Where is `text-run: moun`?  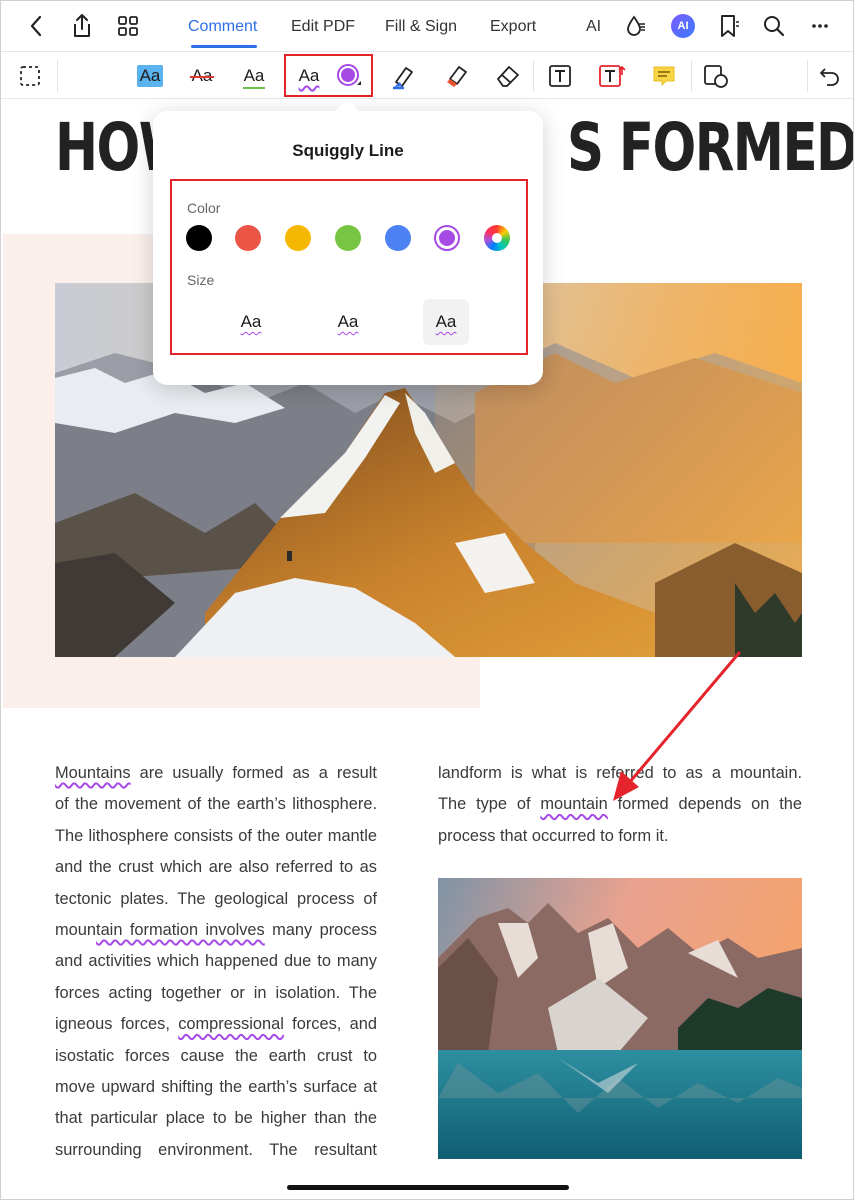
text-run: moun is located at coordinates (76, 930).